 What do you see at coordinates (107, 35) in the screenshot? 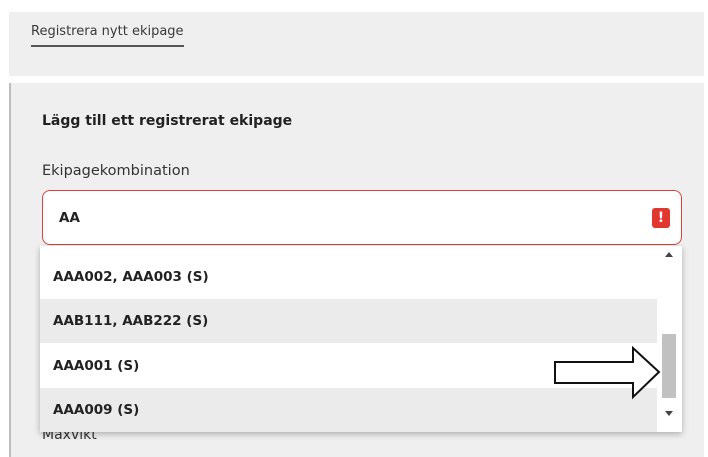
I see `tab-register-new-ekipage: Registrera nytt ekipage` at bounding box center [107, 35].